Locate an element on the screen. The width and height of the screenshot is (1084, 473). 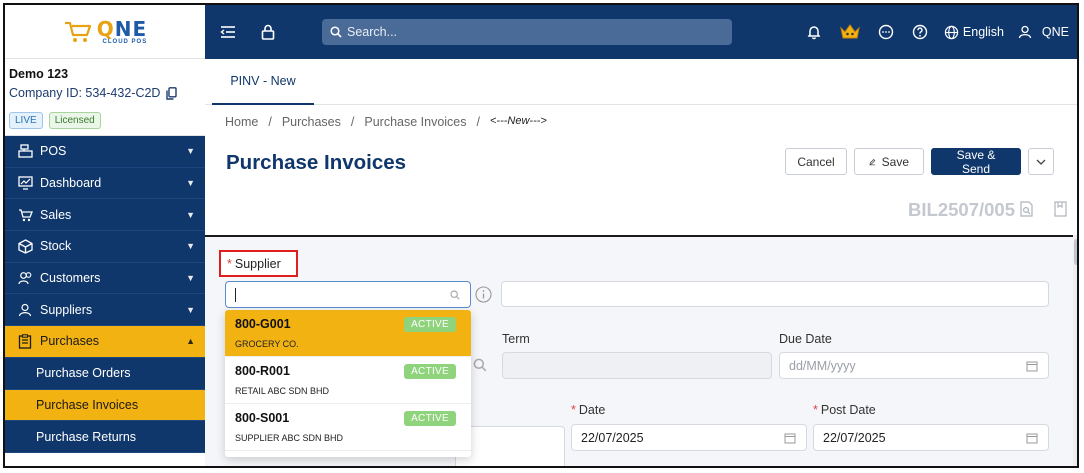
clipboard-icon is located at coordinates (25, 341).